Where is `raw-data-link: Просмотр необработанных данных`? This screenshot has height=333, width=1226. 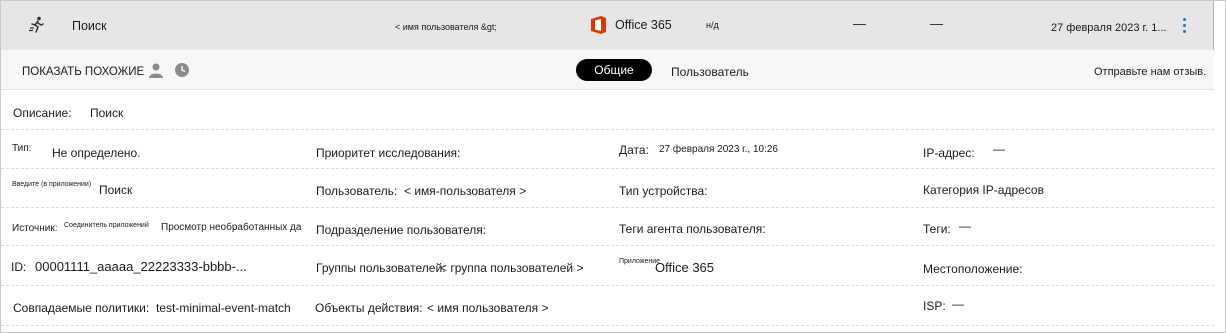 raw-data-link: Просмотр необработанных данных is located at coordinates (231, 227).